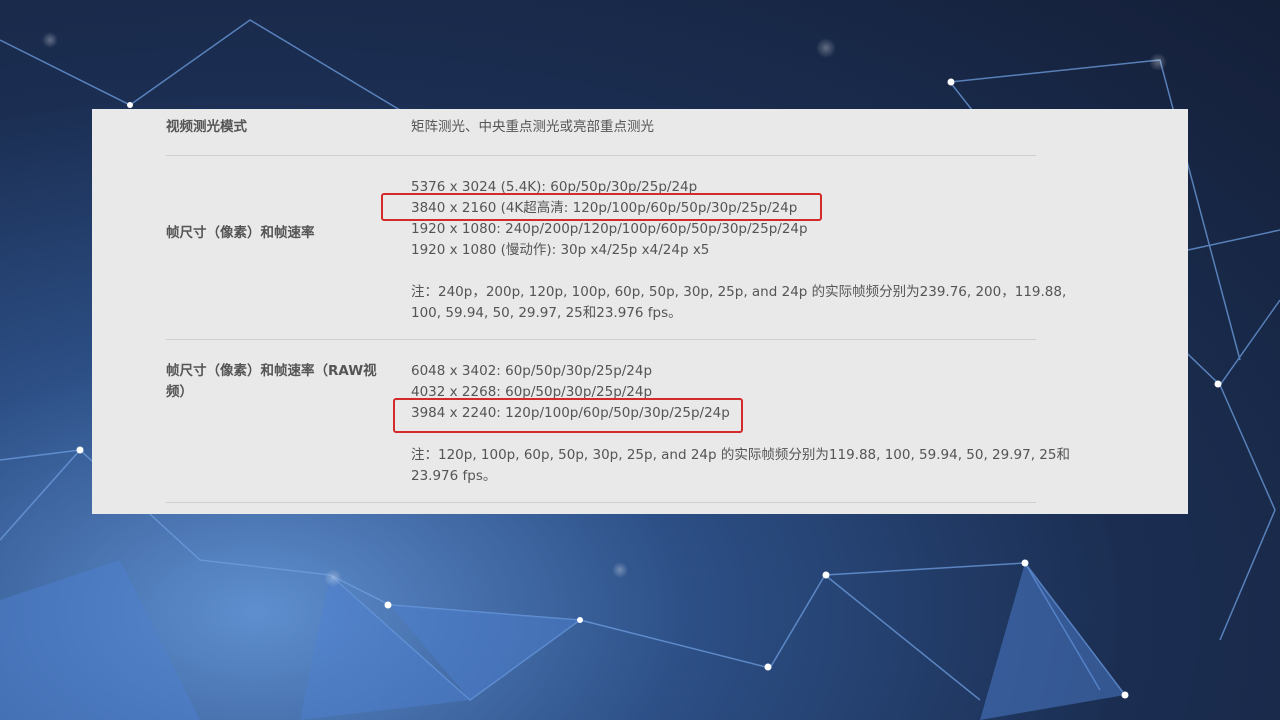  Describe the element at coordinates (532, 371) in the screenshot. I see `raw-frame-size-value: 6048 x 3402: 60p/50p/30p/25p/24p` at that location.